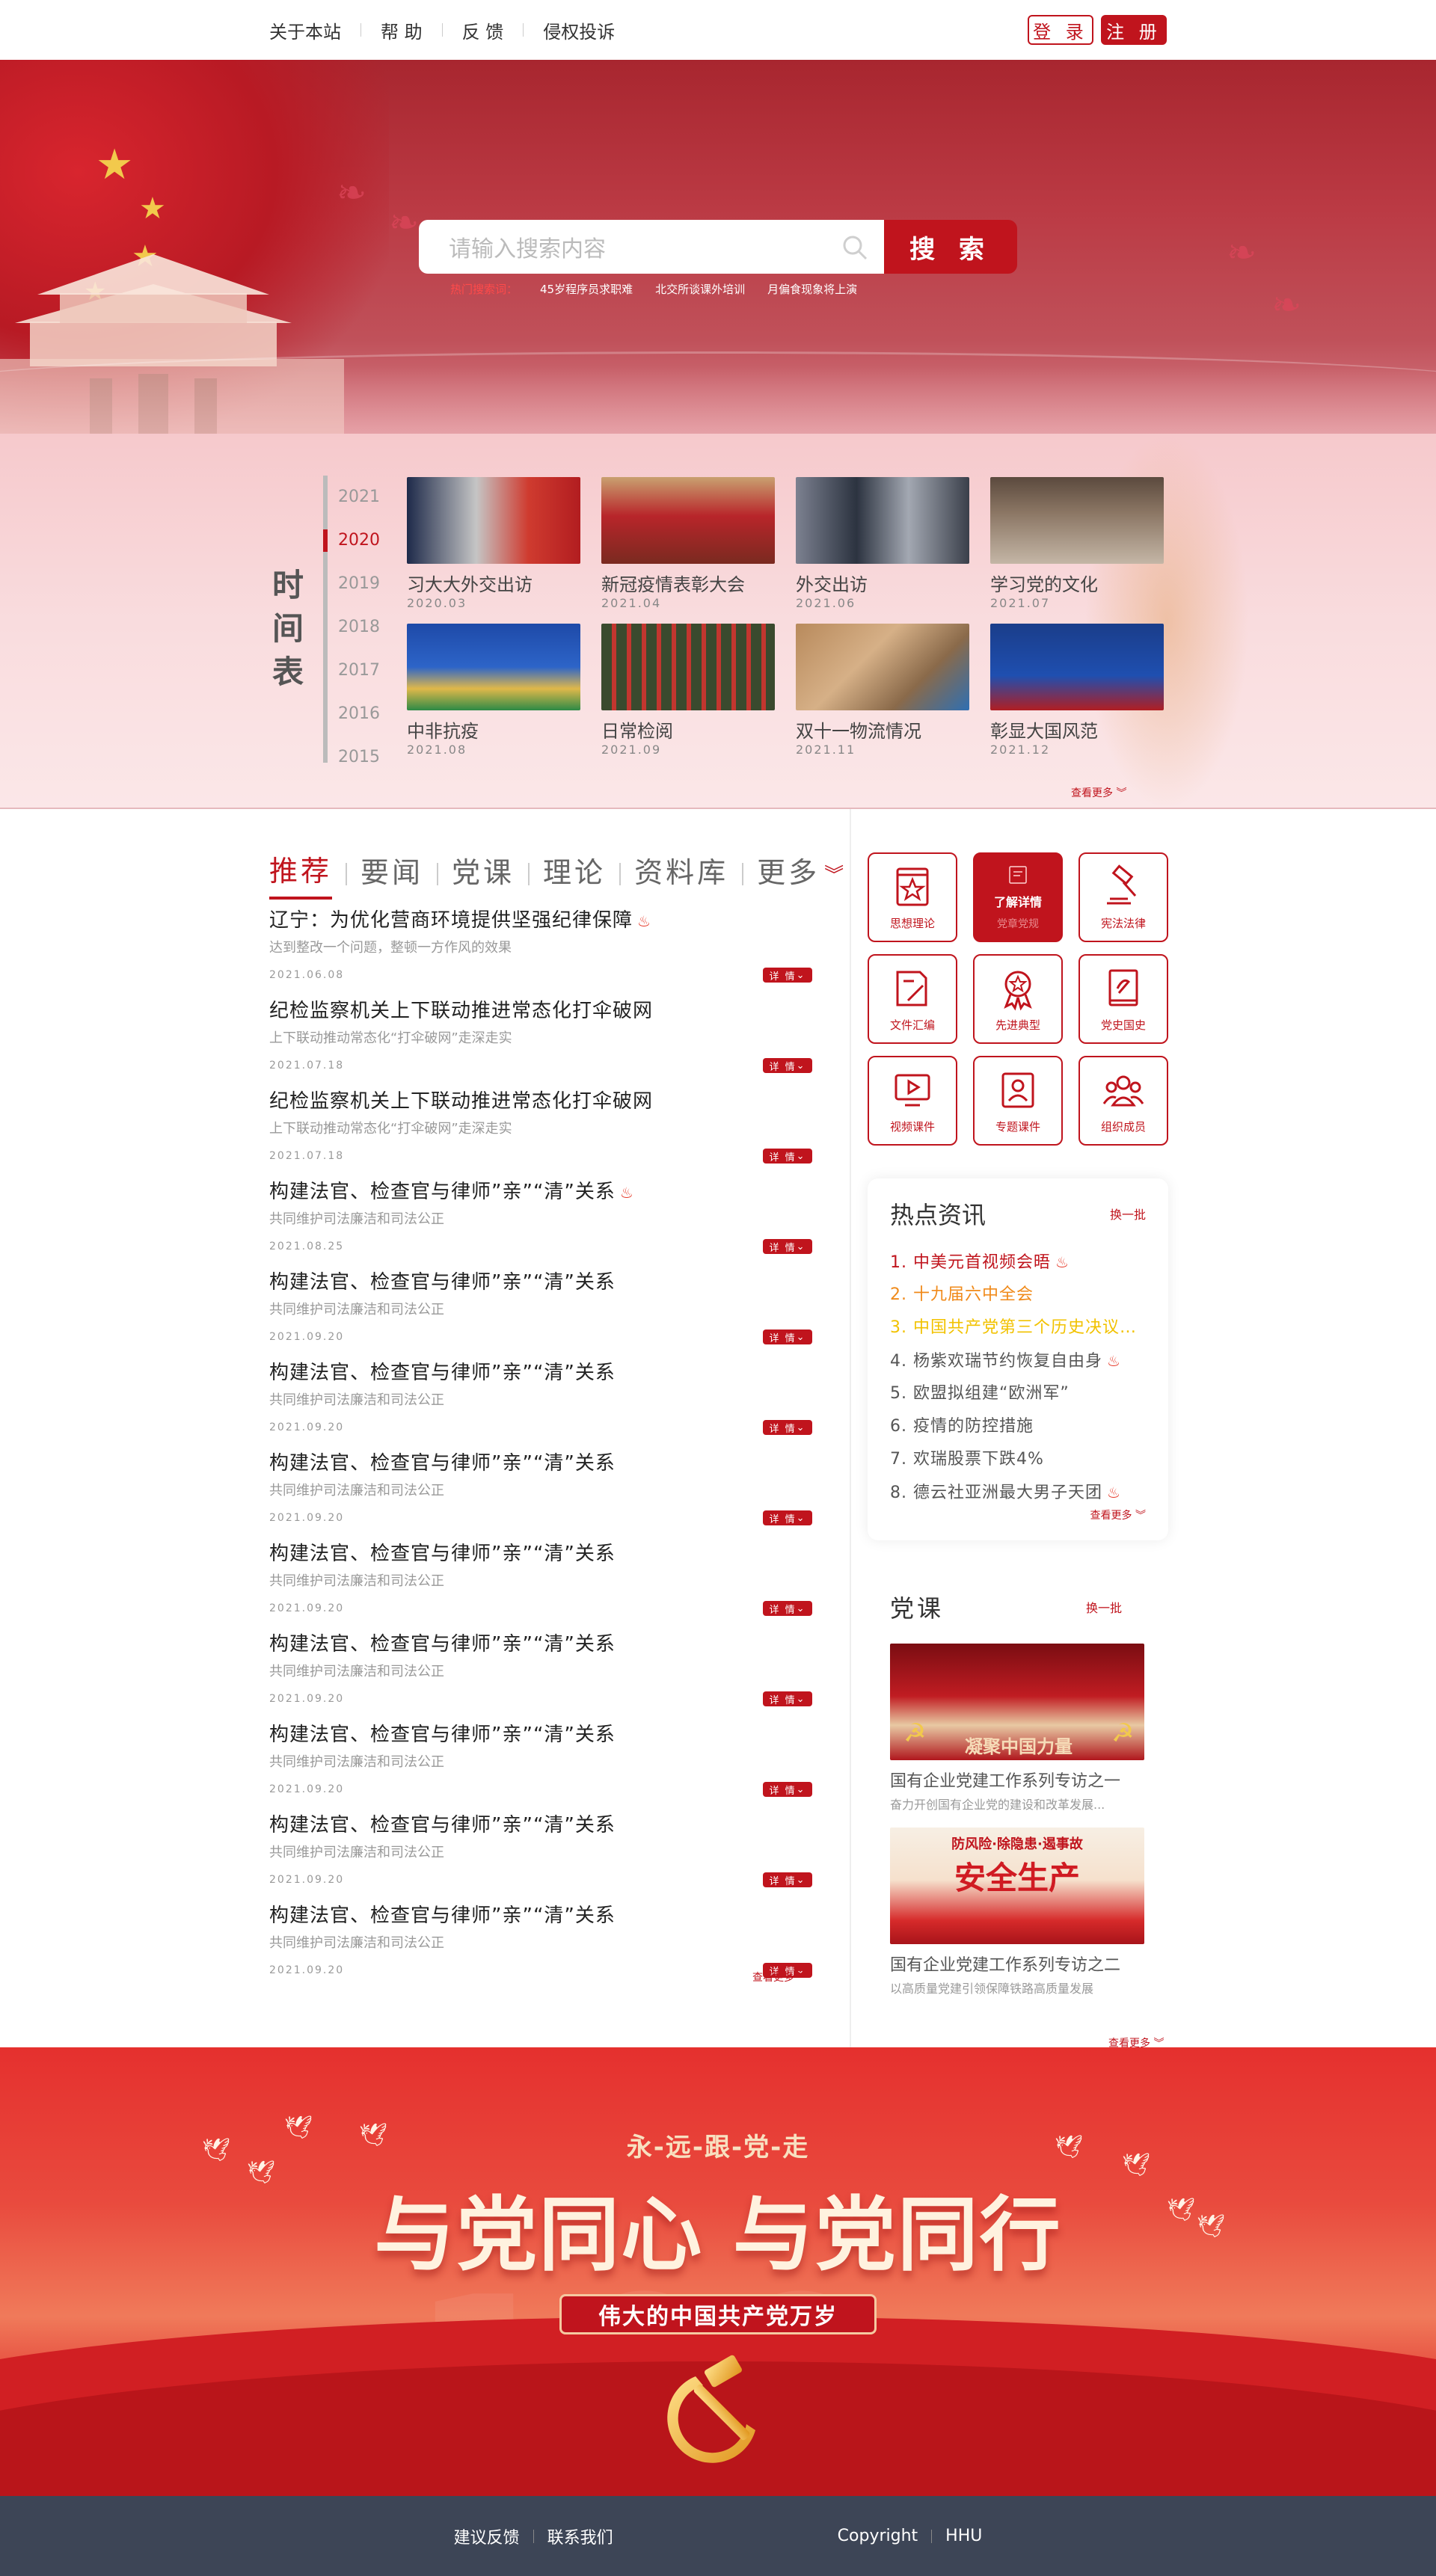  What do you see at coordinates (1018, 1295) in the screenshot?
I see `hot-news-item: 2. 十九届六中全会` at bounding box center [1018, 1295].